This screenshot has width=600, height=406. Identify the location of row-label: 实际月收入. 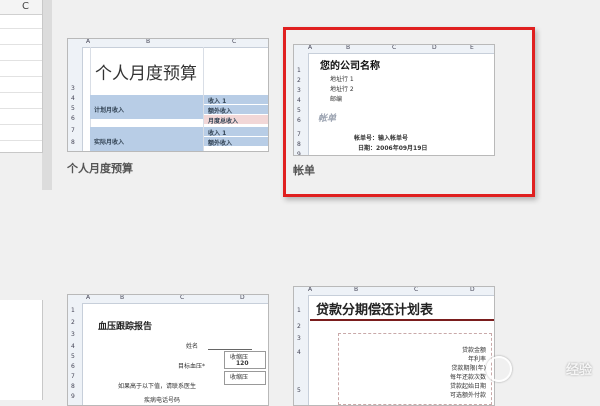
(109, 142).